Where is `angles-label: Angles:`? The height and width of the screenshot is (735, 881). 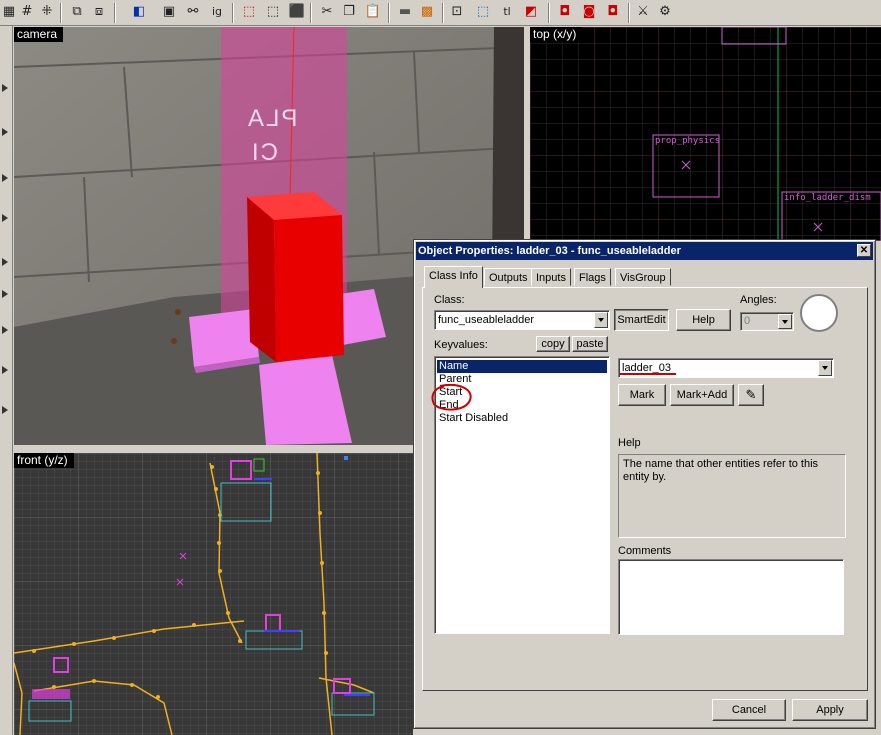 angles-label: Angles: is located at coordinates (758, 300).